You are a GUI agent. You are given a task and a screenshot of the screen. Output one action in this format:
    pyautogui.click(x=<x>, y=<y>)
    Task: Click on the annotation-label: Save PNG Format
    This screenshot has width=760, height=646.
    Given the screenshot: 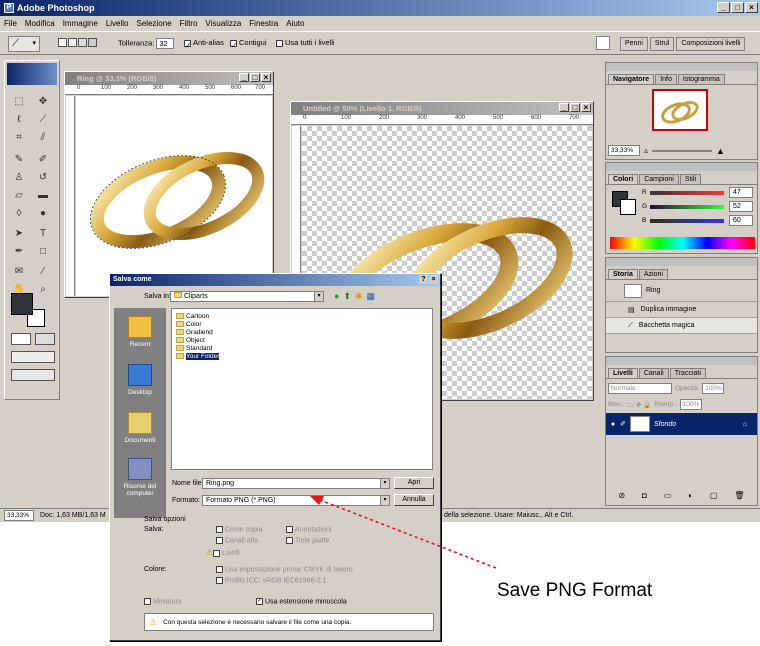 What is the action you would take?
    pyautogui.click(x=575, y=590)
    